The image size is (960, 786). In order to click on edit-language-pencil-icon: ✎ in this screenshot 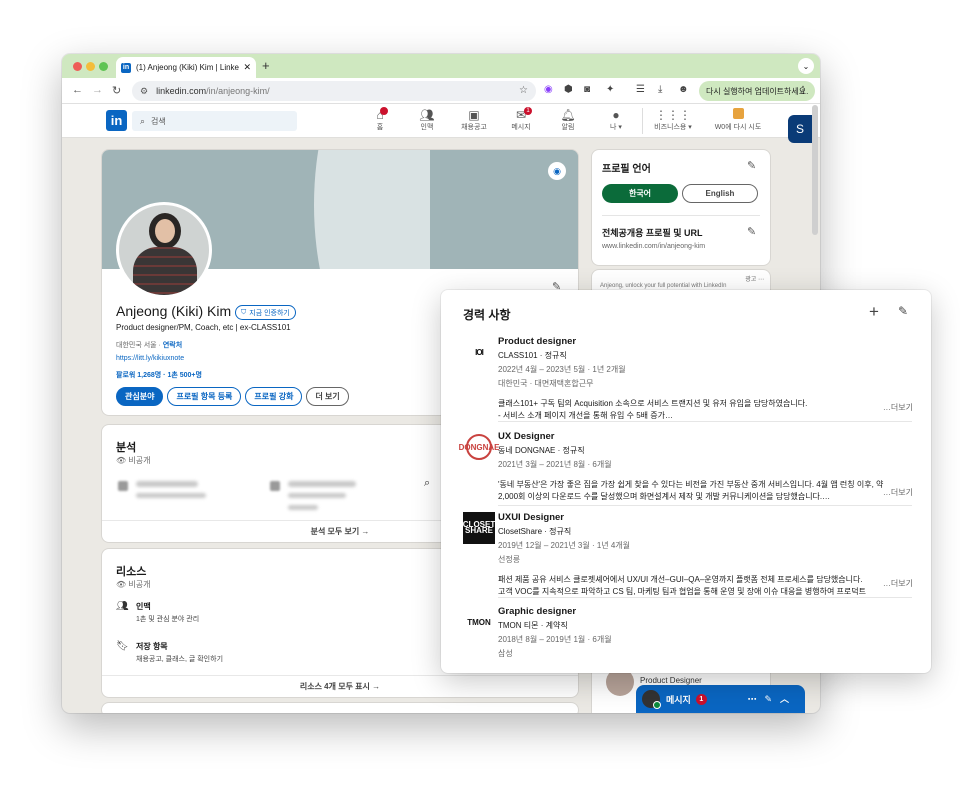, I will do `click(751, 165)`.